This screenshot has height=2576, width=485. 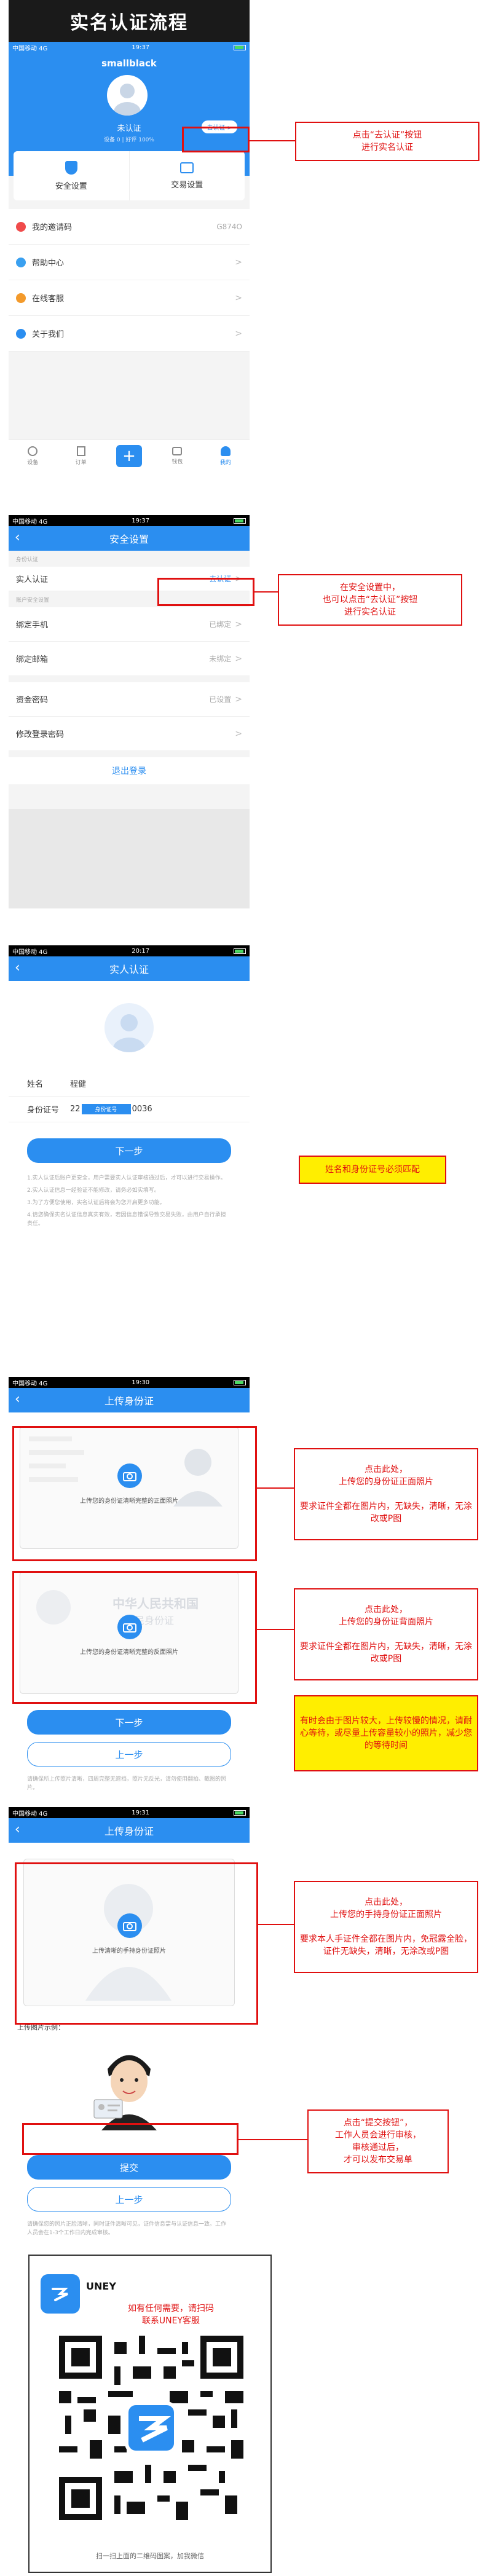 What do you see at coordinates (129, 263) in the screenshot?
I see `menu-item-help: 帮助中心 >` at bounding box center [129, 263].